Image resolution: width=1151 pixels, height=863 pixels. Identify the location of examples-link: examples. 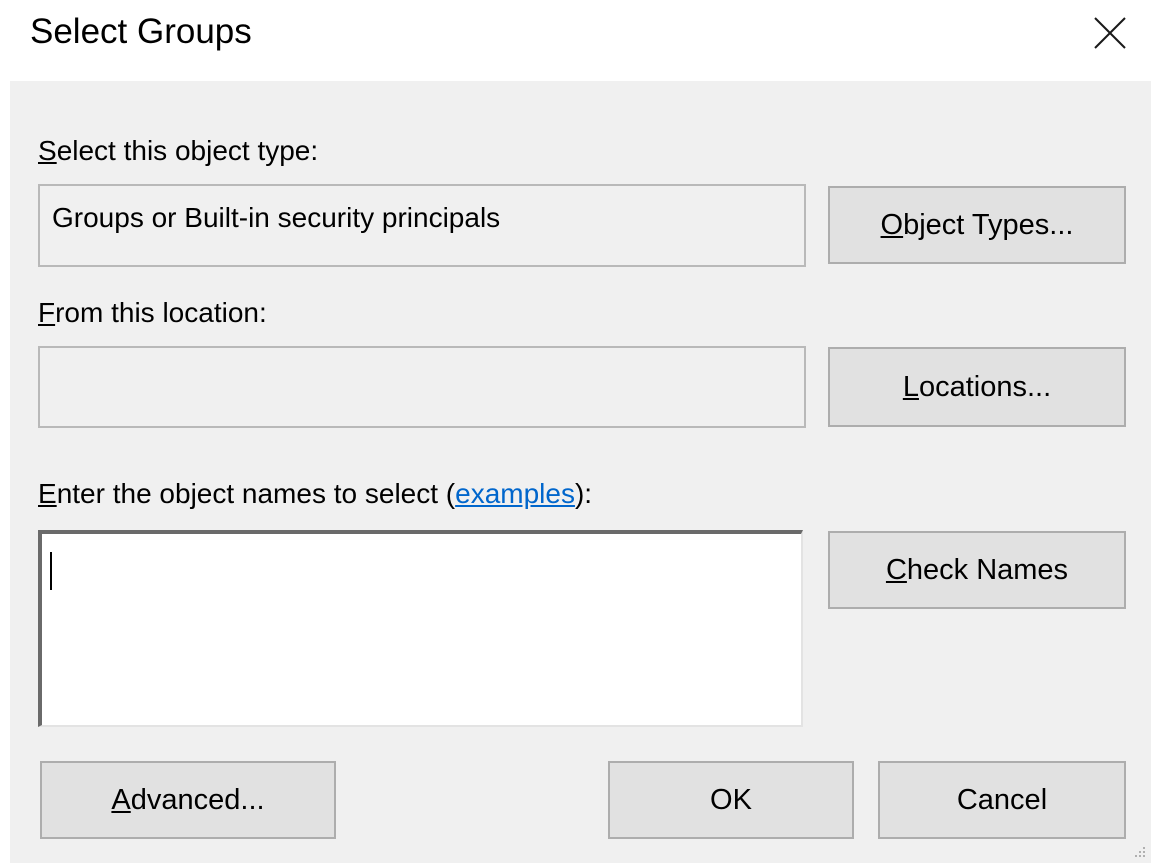
(515, 493).